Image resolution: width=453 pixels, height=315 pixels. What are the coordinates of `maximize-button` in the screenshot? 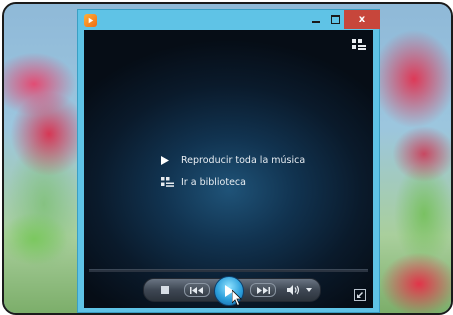 It's located at (335, 19).